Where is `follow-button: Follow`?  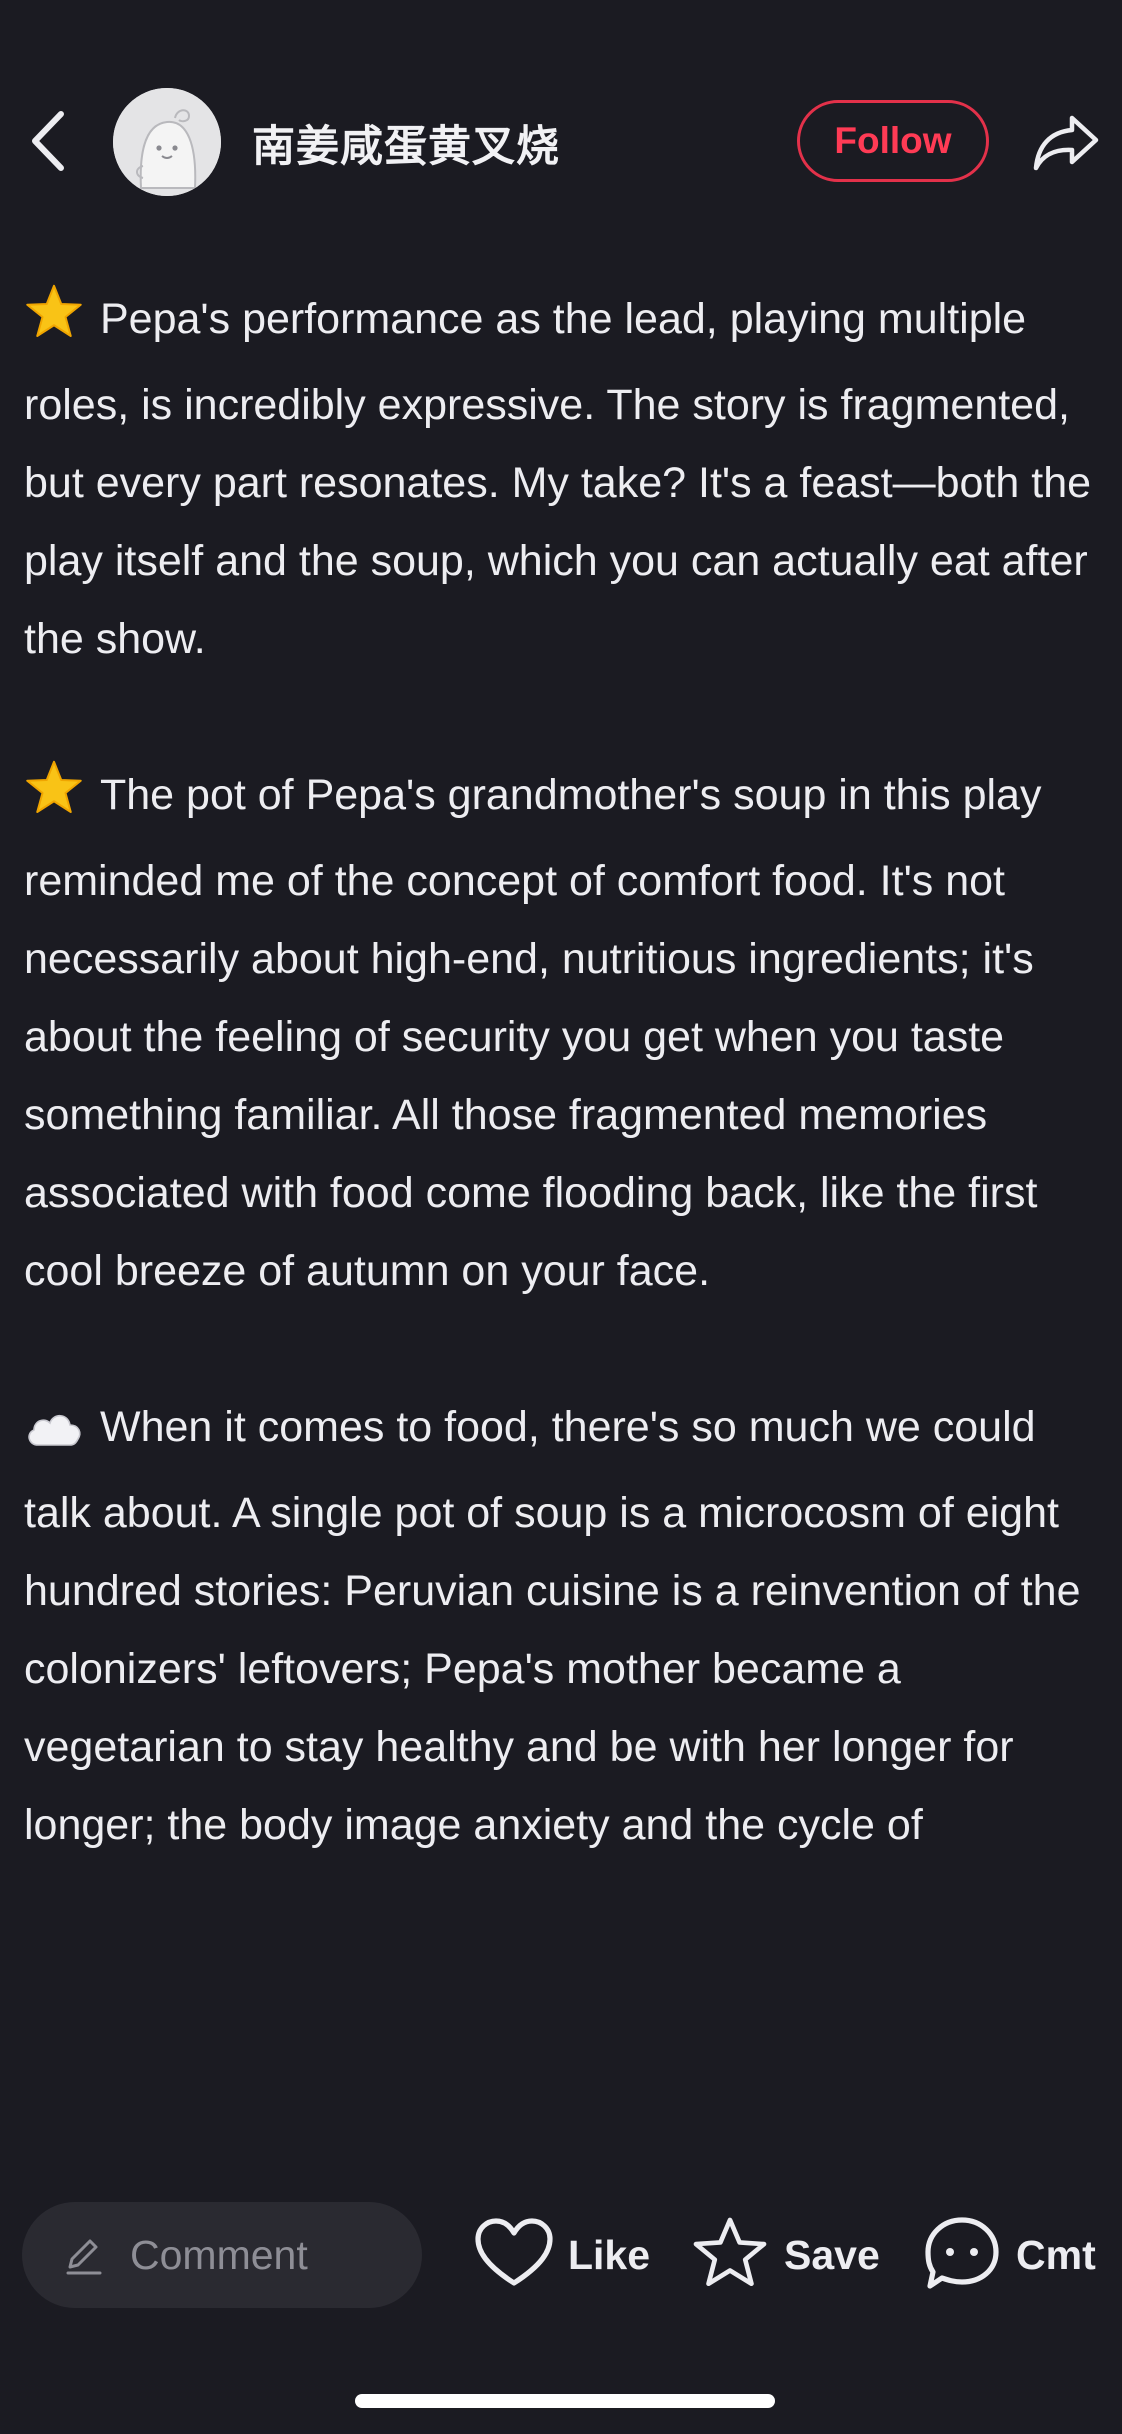 follow-button: Follow is located at coordinates (893, 141).